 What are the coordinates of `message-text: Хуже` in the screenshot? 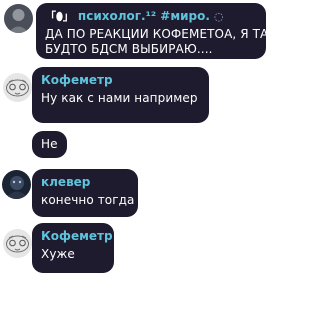 It's located at (73, 254).